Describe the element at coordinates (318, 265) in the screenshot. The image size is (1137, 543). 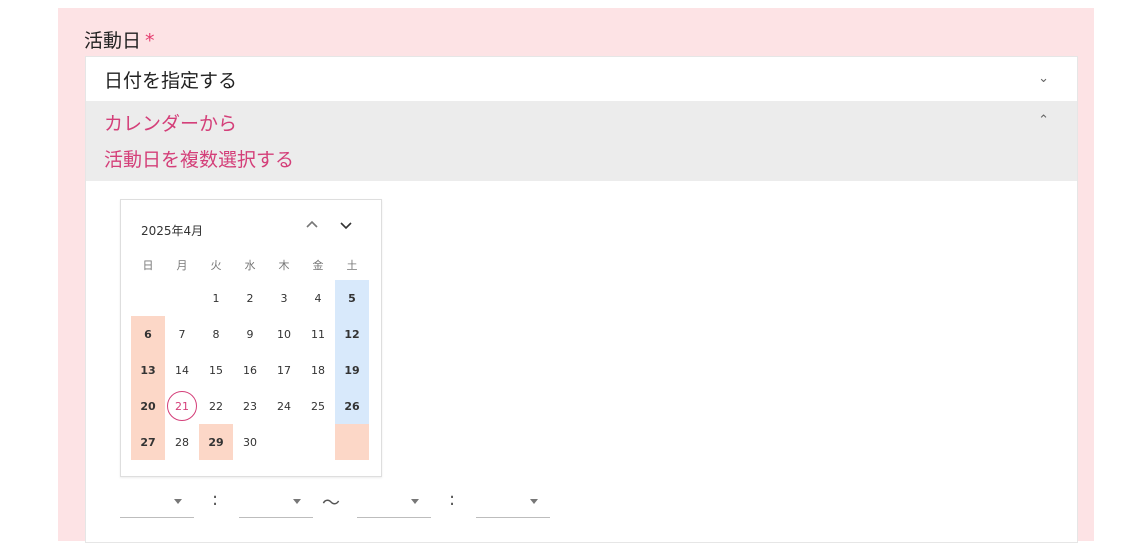
I see `weekday-header: 金` at that location.